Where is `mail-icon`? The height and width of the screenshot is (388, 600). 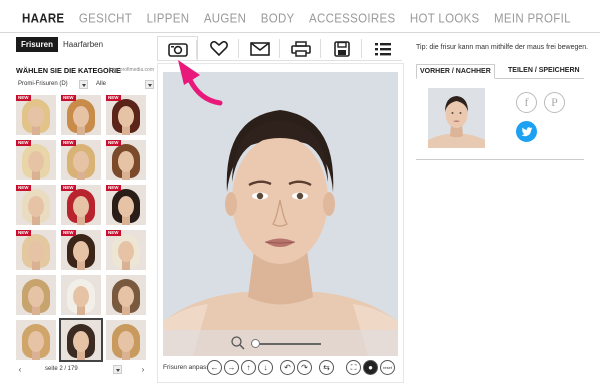
mail-icon is located at coordinates (259, 48).